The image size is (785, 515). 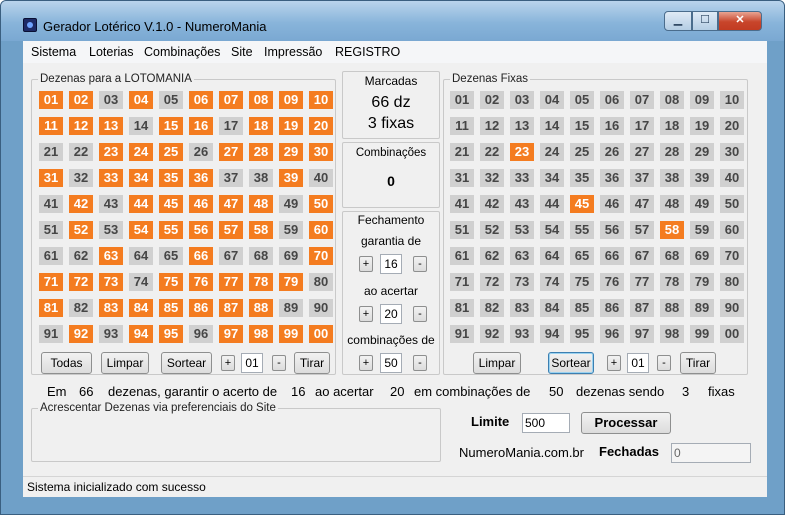 What do you see at coordinates (171, 308) in the screenshot?
I see `lotomania-number-85: 85` at bounding box center [171, 308].